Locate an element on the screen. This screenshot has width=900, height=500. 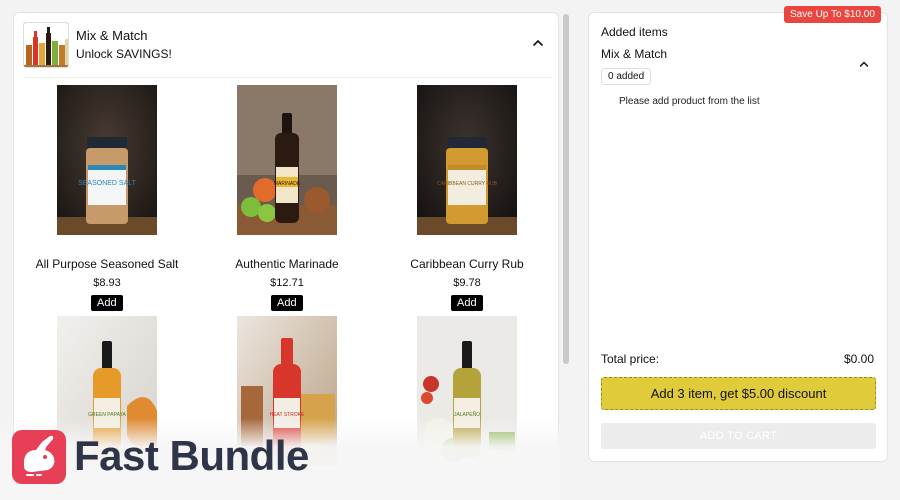
save-badge: Save Up To $10.00 is located at coordinates (832, 14).